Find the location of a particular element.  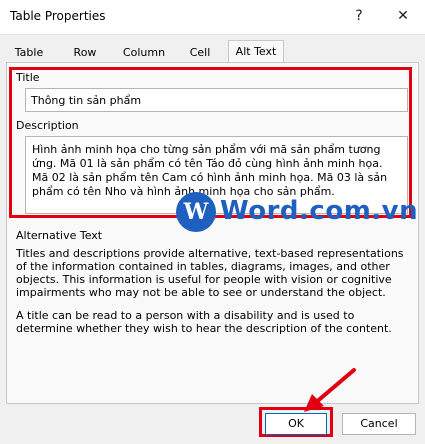

tab-row: Row is located at coordinates (85, 53).